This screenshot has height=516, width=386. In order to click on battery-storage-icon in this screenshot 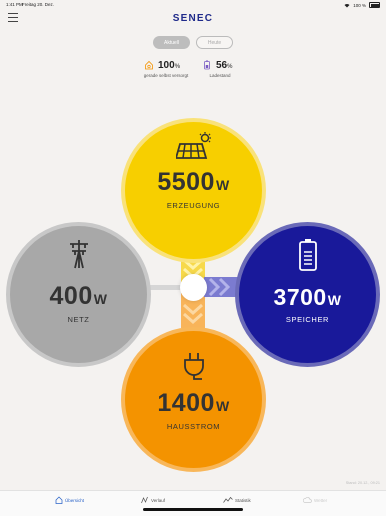, I will do `click(307, 255)`.